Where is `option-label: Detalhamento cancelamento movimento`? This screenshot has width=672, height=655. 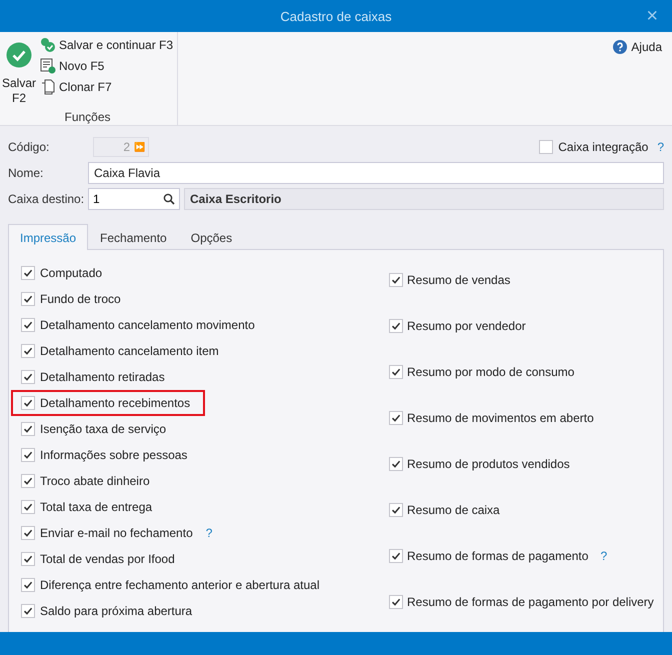 option-label: Detalhamento cancelamento movimento is located at coordinates (147, 325).